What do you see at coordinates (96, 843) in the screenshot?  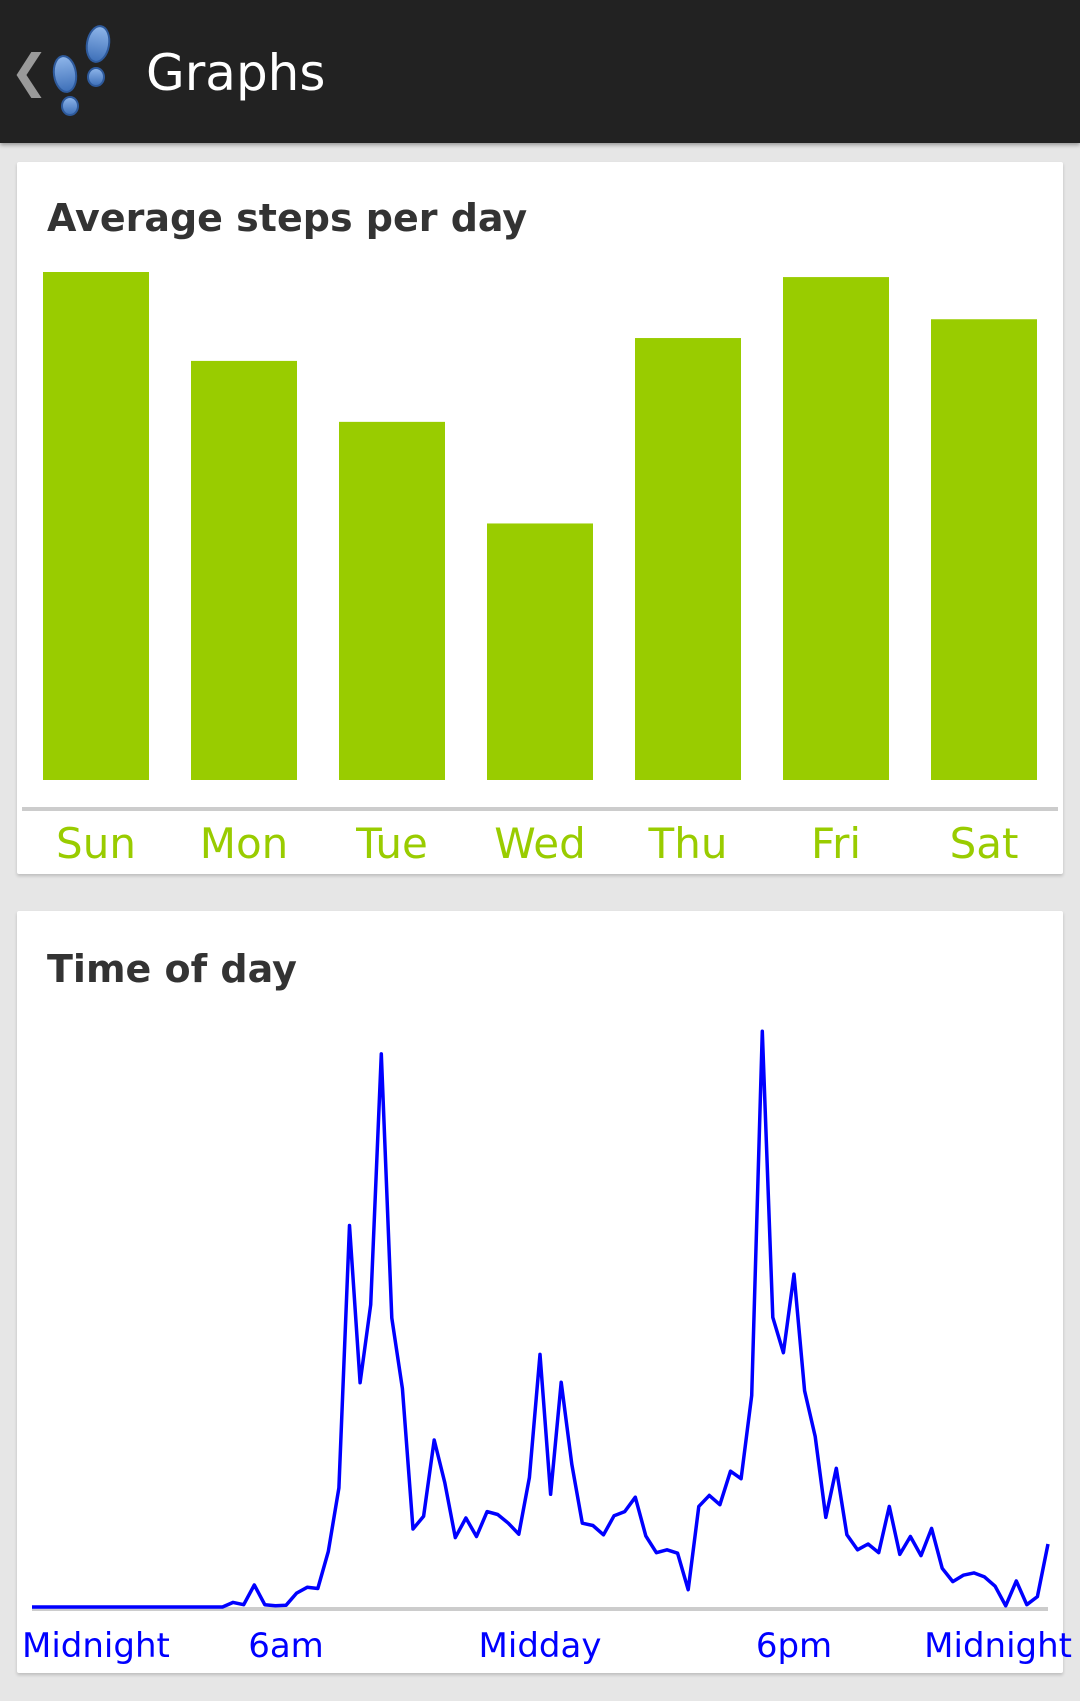 I see `x-tick-label: Sun` at bounding box center [96, 843].